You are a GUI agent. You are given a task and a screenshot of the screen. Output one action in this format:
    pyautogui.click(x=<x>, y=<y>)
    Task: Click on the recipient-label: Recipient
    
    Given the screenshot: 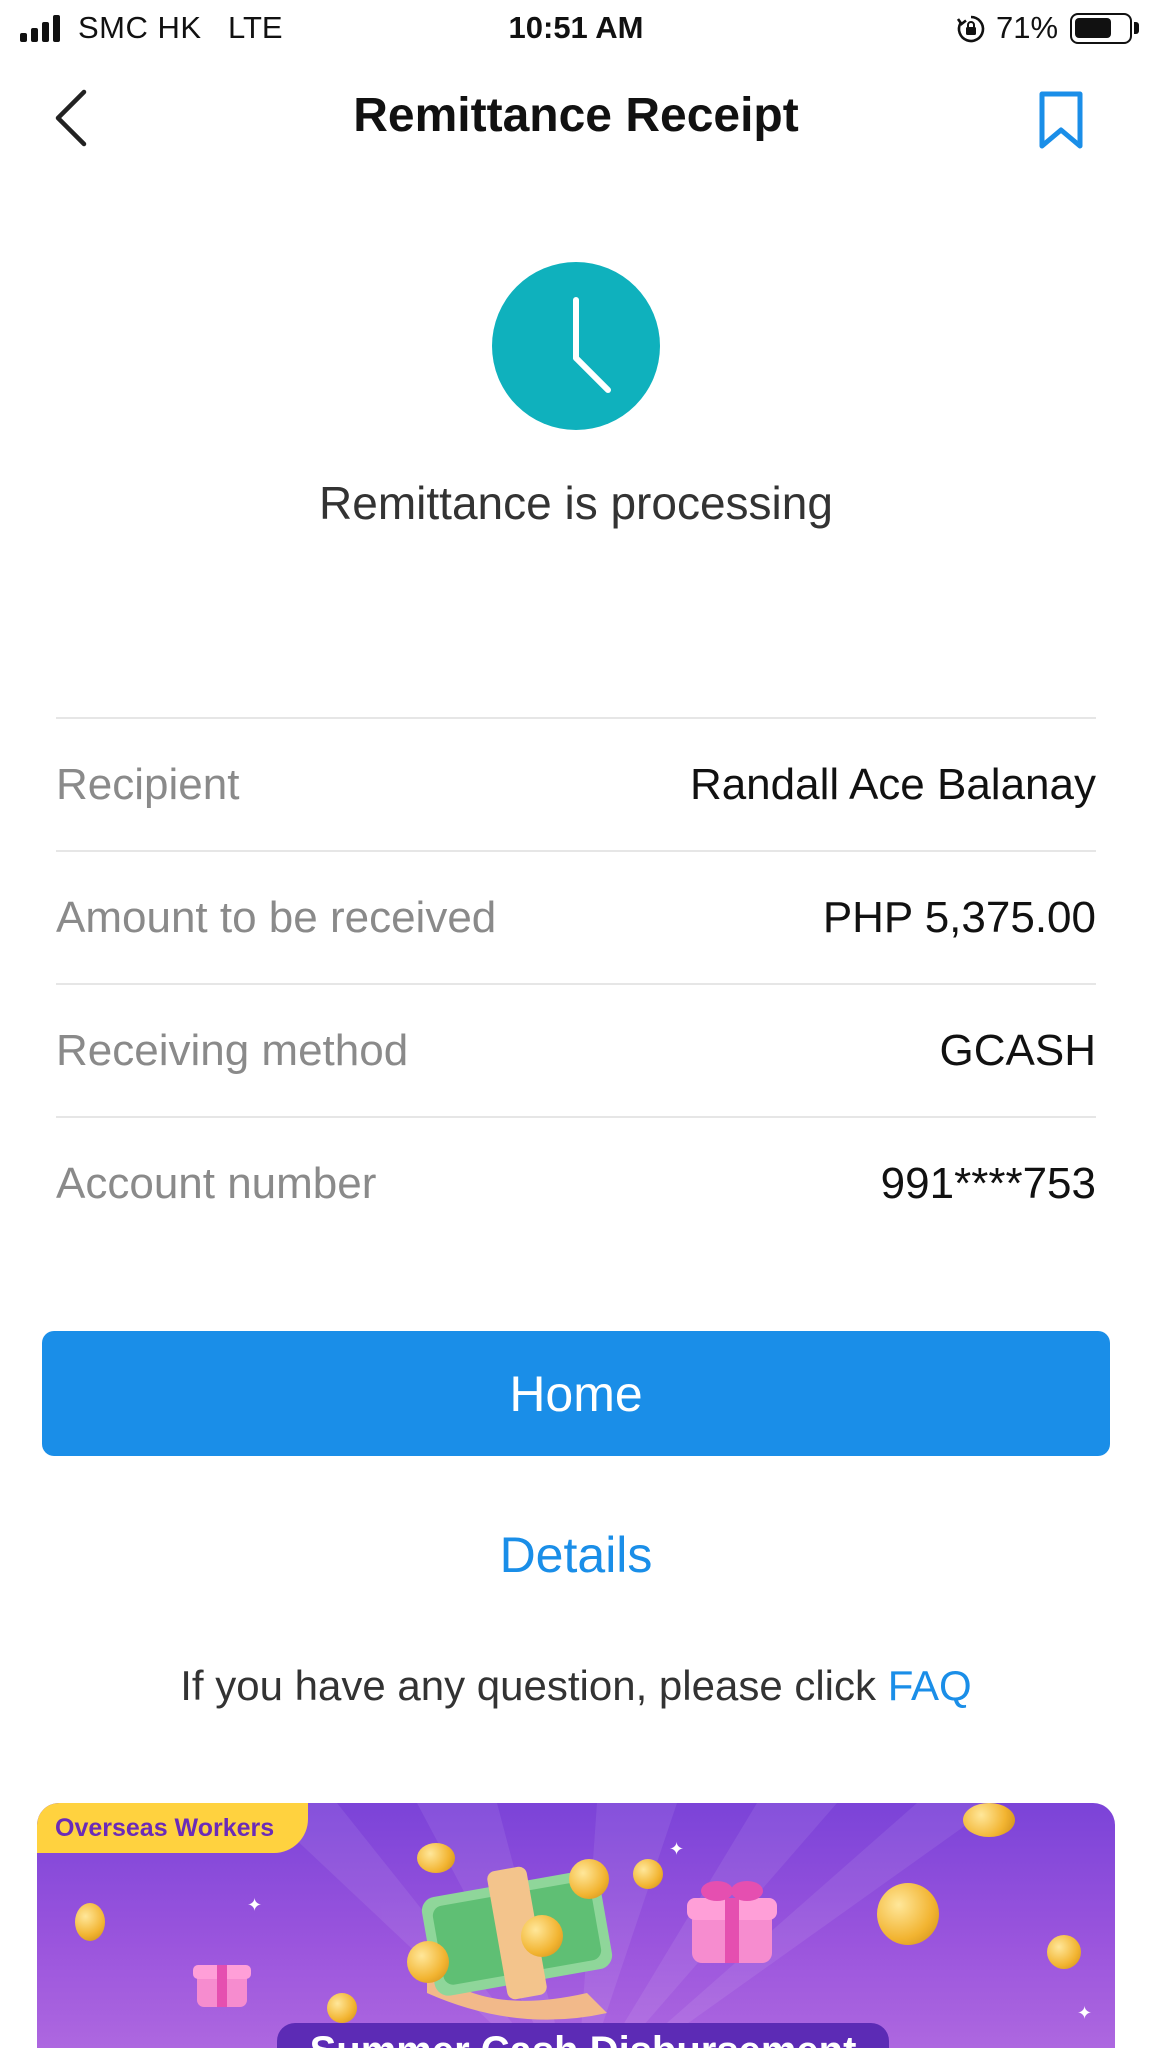 What is the action you would take?
    pyautogui.click(x=148, y=784)
    